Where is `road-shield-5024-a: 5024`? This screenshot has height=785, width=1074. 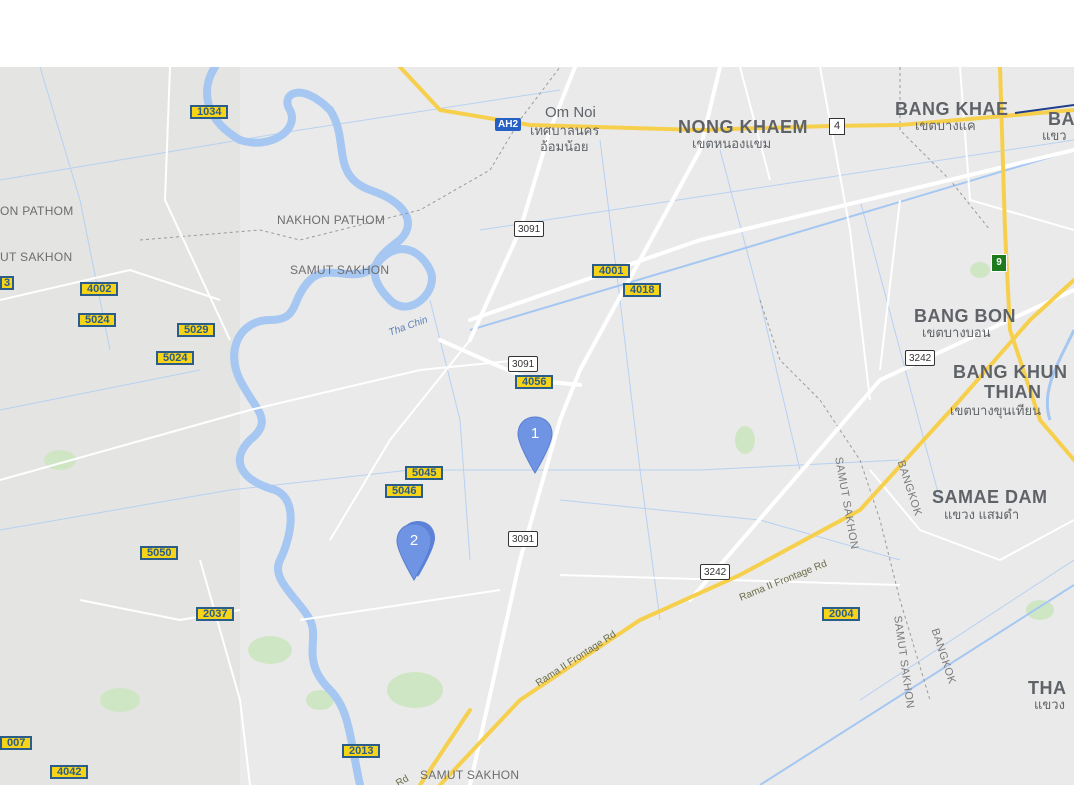
road-shield-5024-a: 5024 is located at coordinates (97, 320).